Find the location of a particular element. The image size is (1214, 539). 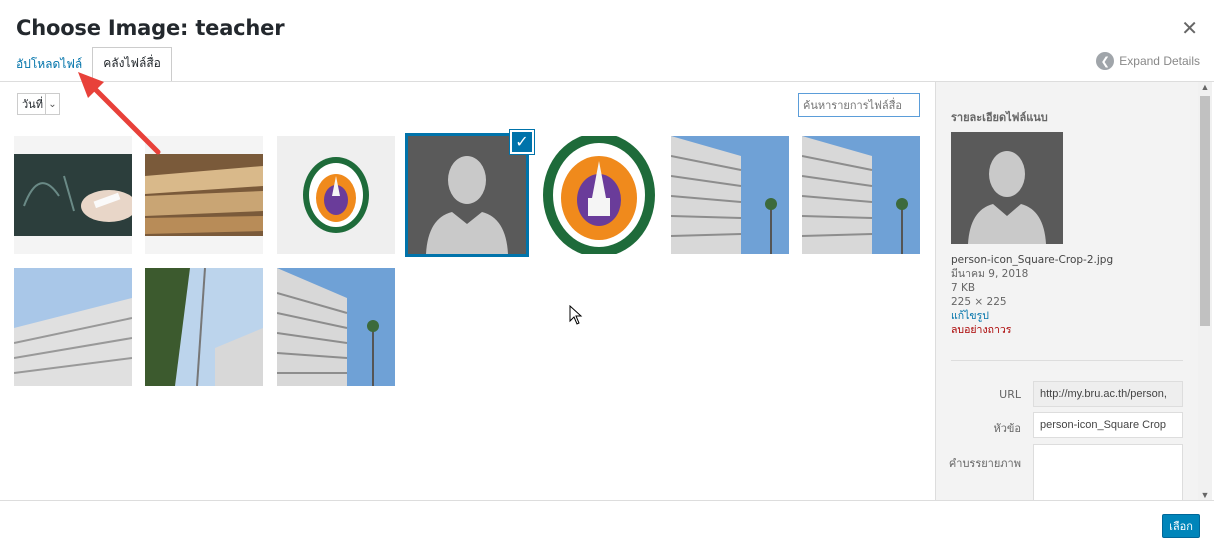

sidebar-divider is located at coordinates (1067, 360).